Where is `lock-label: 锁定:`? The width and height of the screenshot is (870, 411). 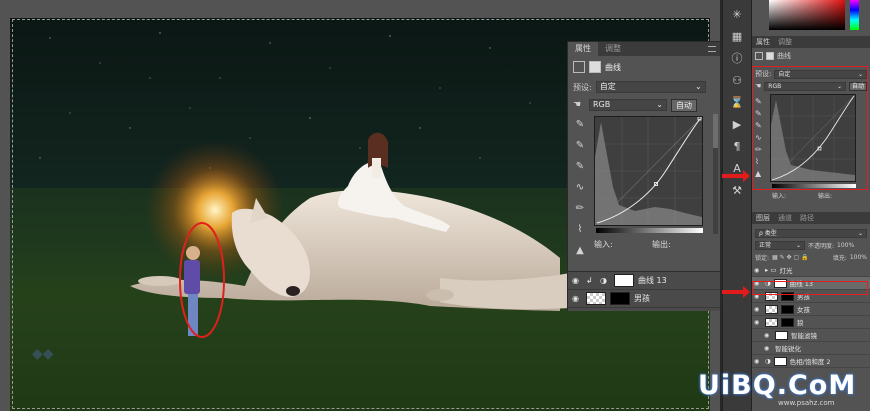
lock-label: 锁定: is located at coordinates (762, 258).